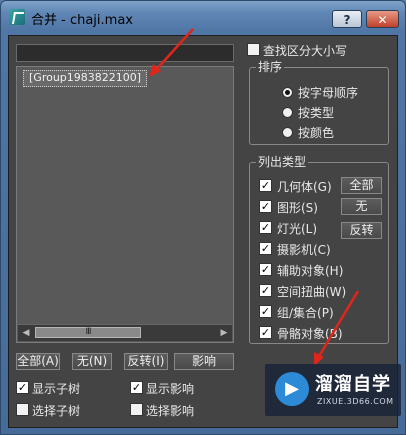 The image size is (406, 435). Describe the element at coordinates (337, 328) in the screenshot. I see `annotation-arrow-bottom` at that location.